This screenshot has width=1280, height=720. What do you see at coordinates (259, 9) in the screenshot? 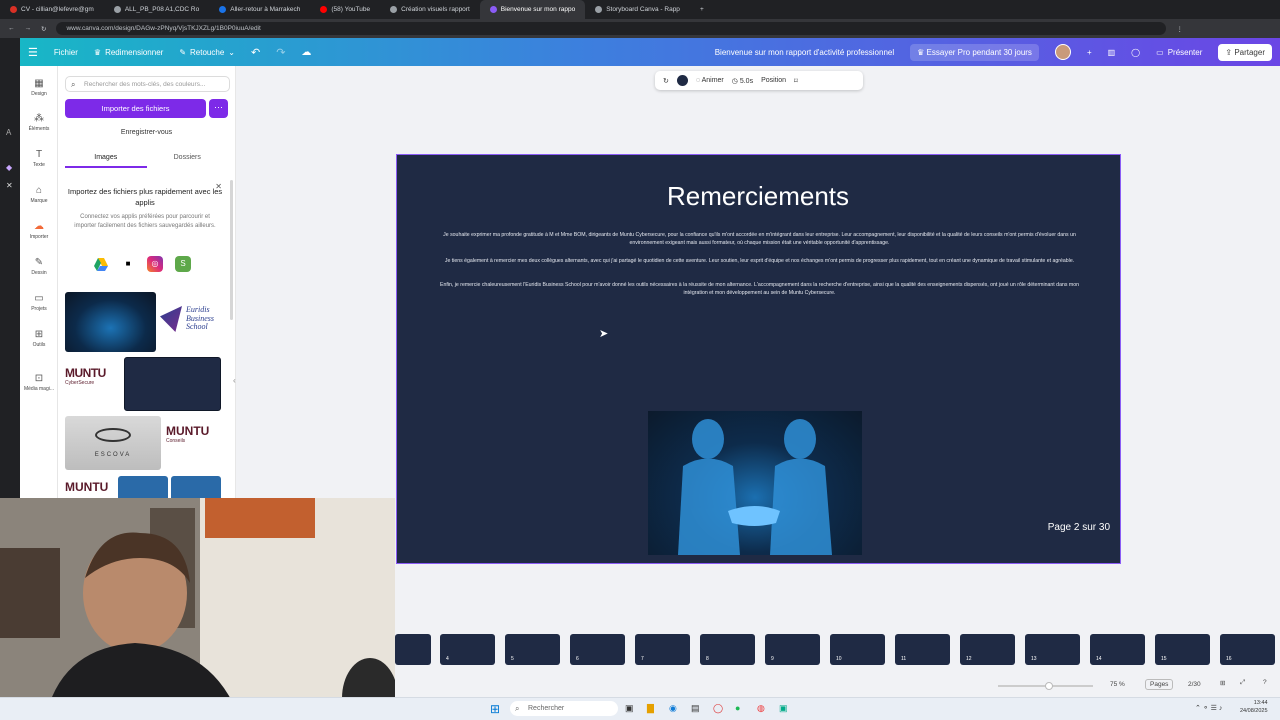
I see `browser-tab: Aller-retour à Marrakech` at bounding box center [259, 9].